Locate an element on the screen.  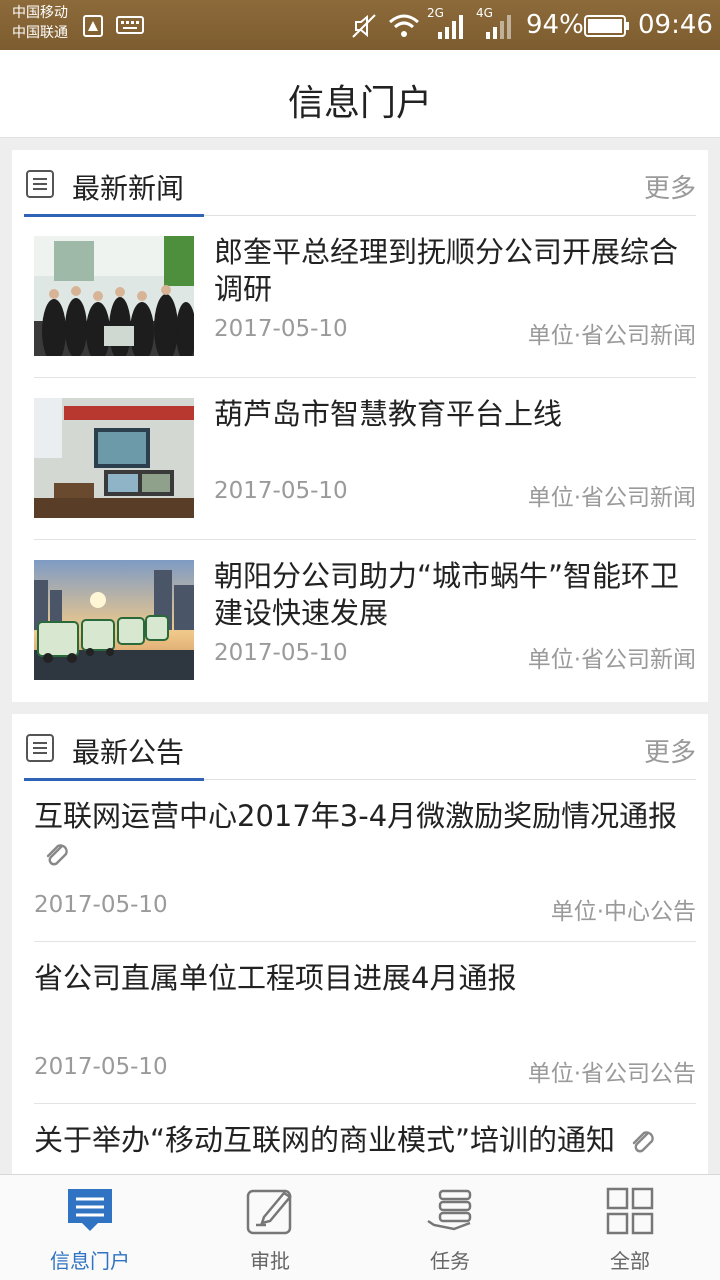
news-title: 郎奎平总经理到抚顺分公司开展综合调研 is located at coordinates (446, 270).